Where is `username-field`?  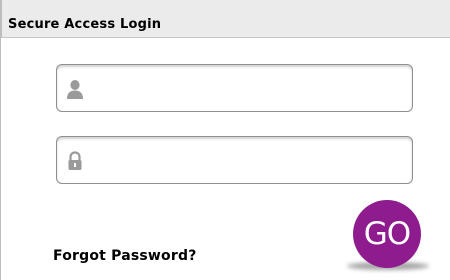 username-field is located at coordinates (234, 88).